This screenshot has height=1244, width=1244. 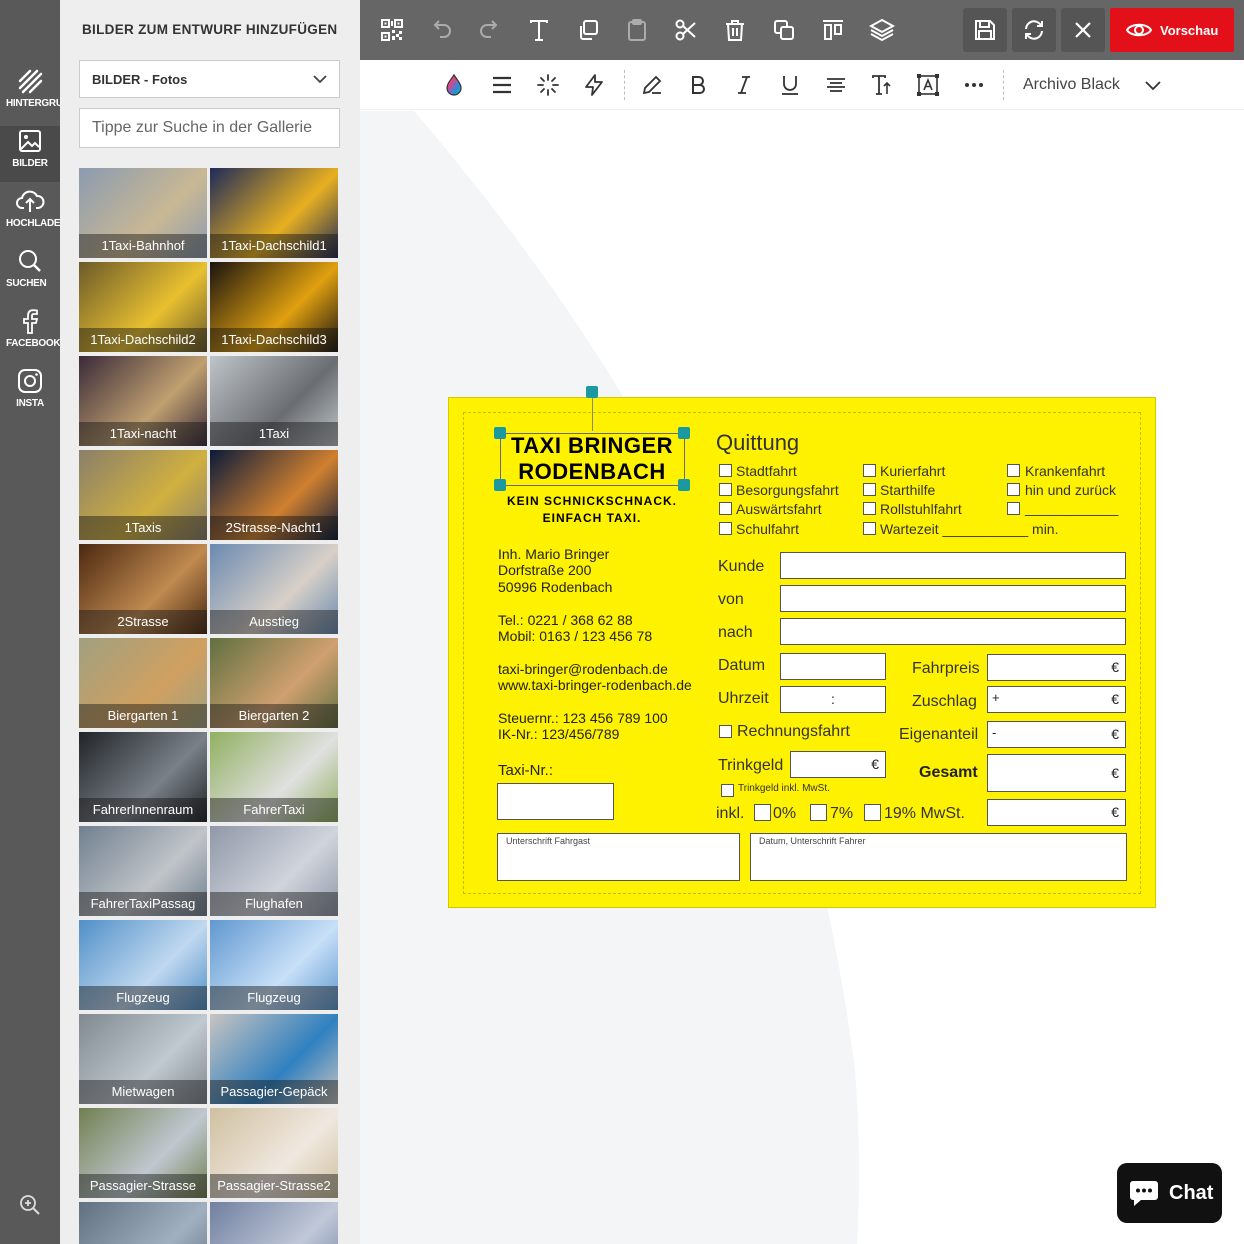 What do you see at coordinates (575, 636) in the screenshot?
I see `mobile-text: Mobil: 0163 / 123 456 78` at bounding box center [575, 636].